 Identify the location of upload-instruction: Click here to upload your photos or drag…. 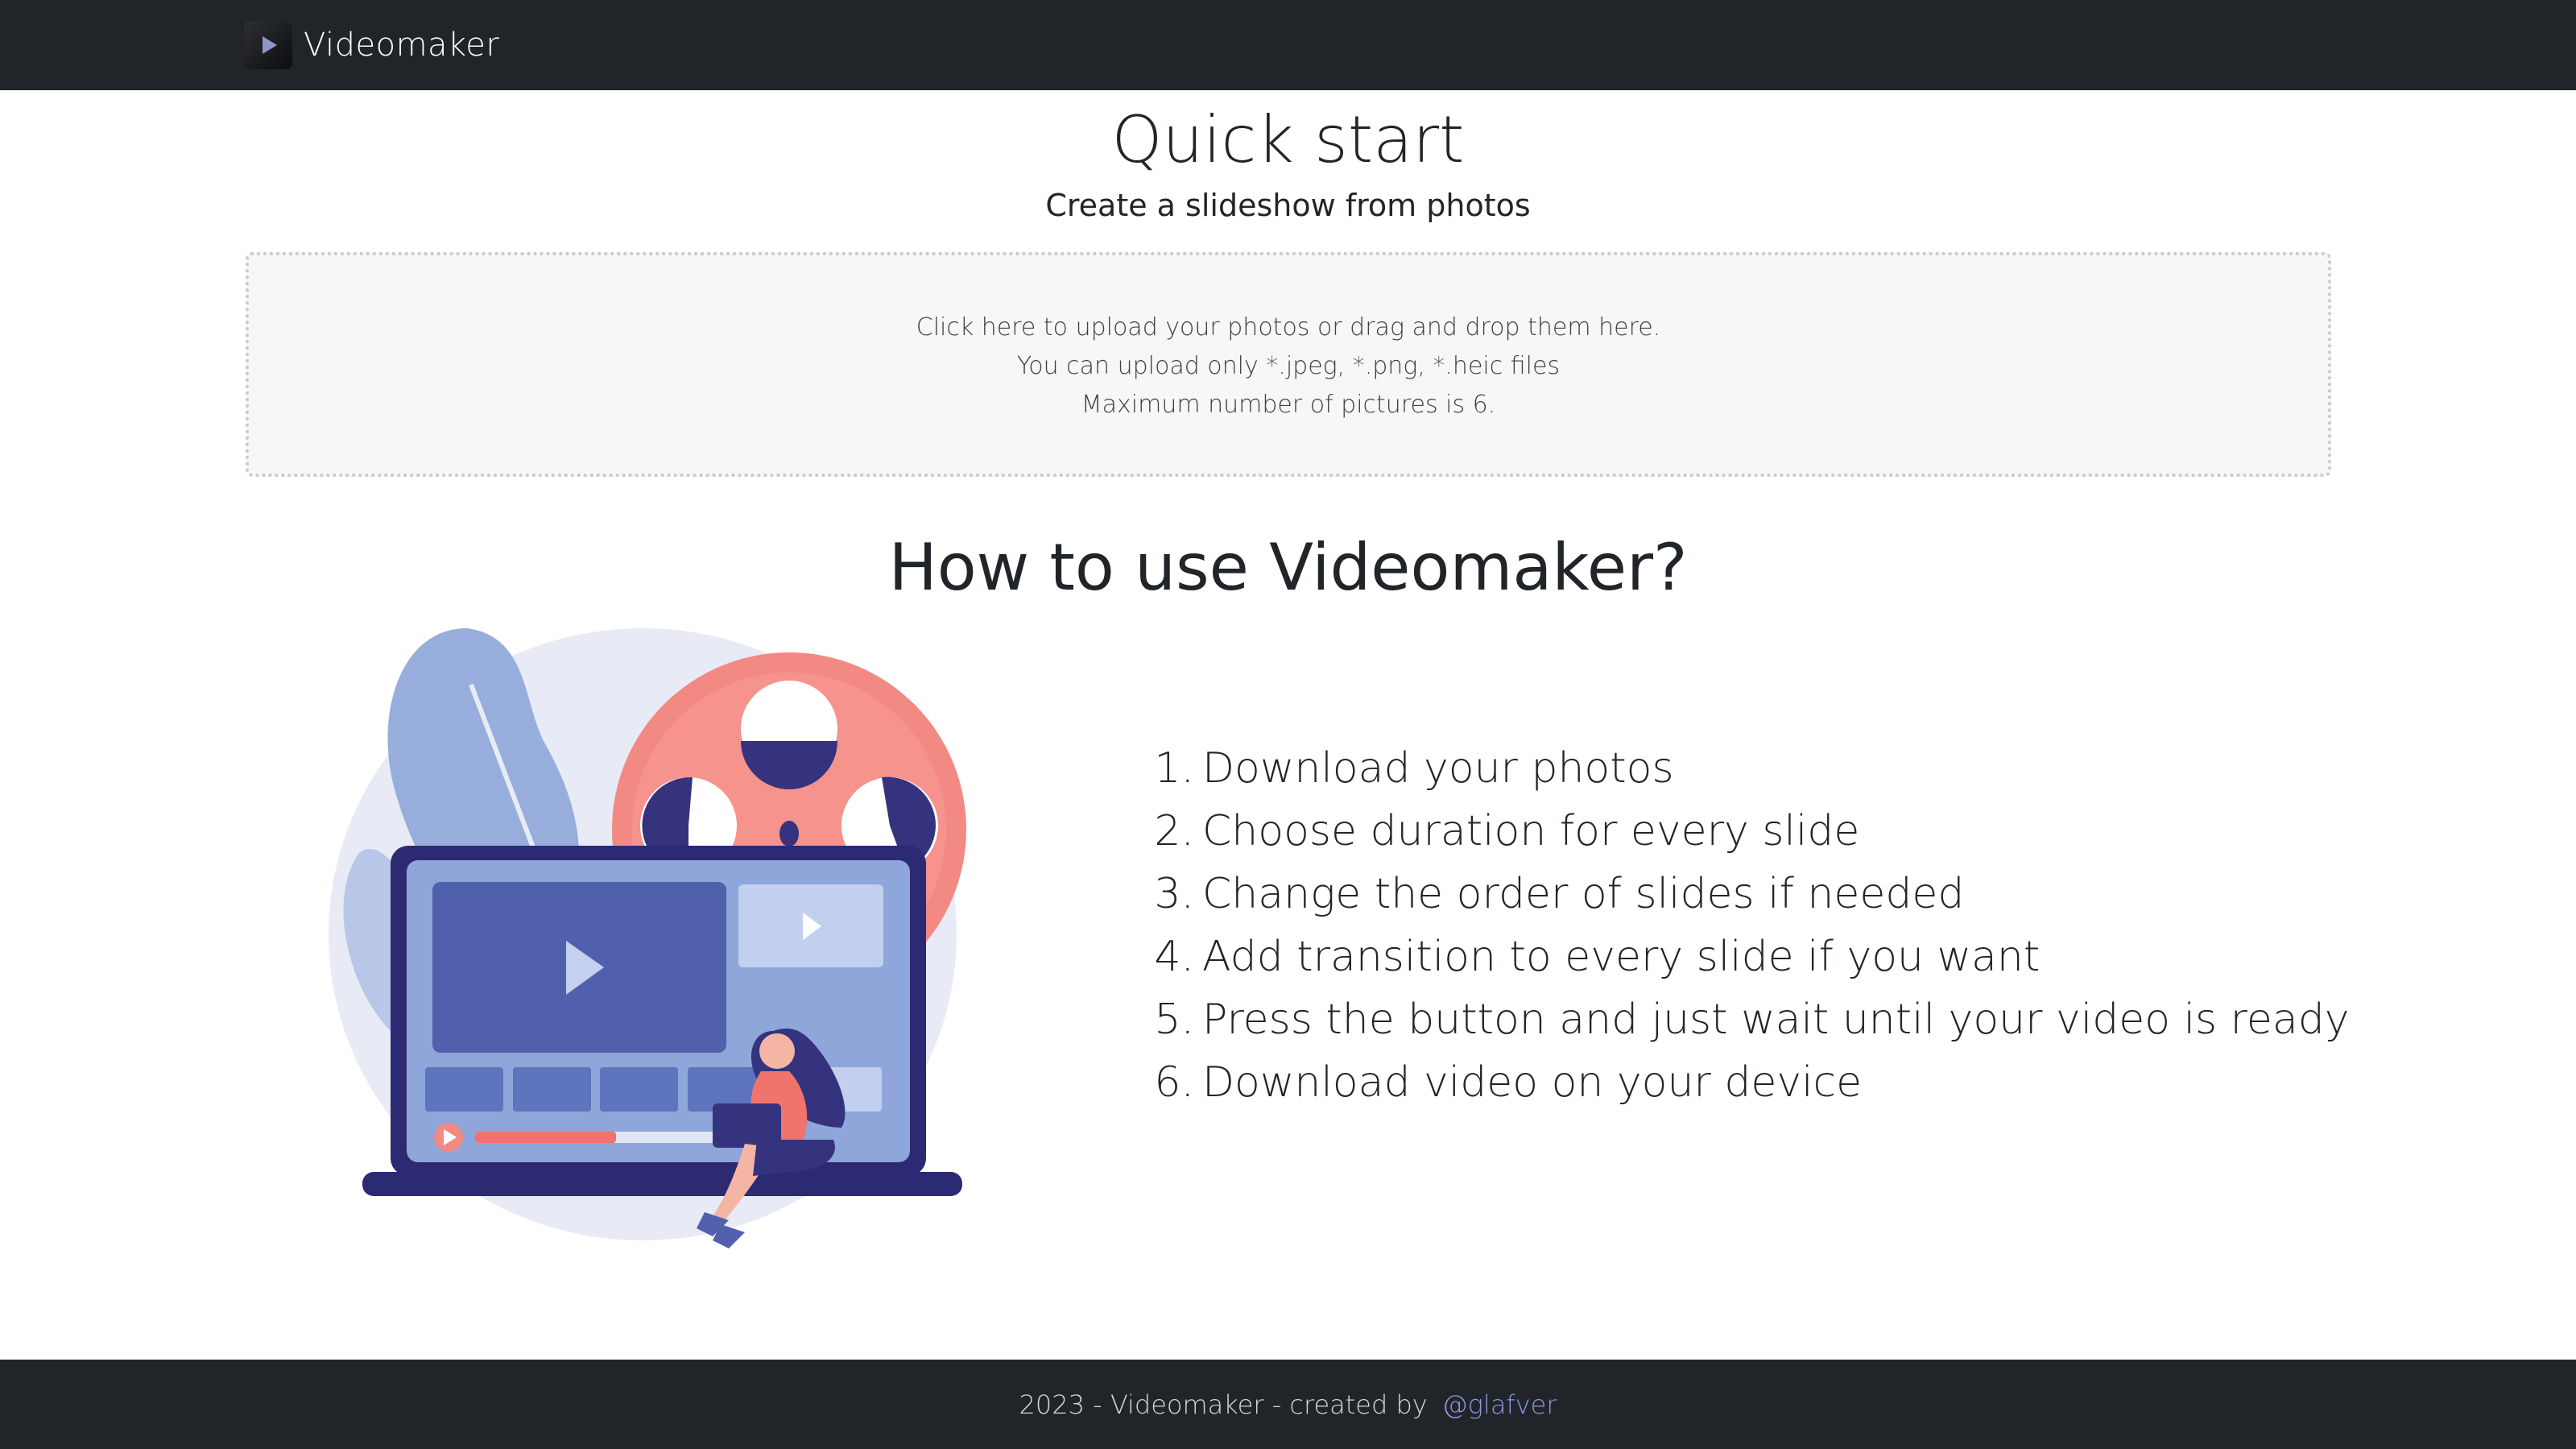
(1288, 327).